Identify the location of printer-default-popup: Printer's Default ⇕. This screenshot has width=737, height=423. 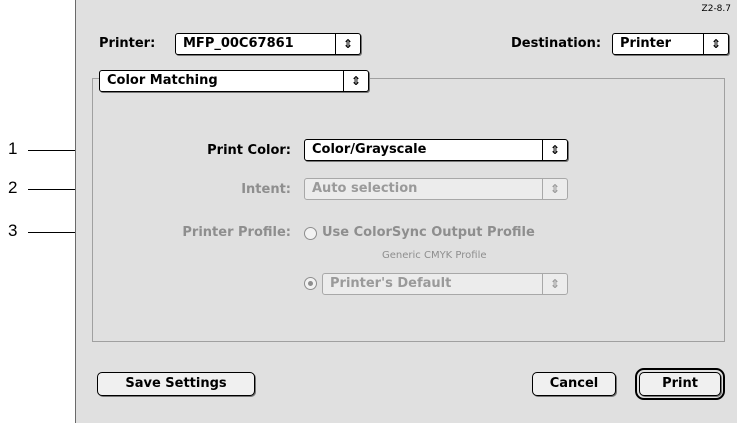
(445, 284).